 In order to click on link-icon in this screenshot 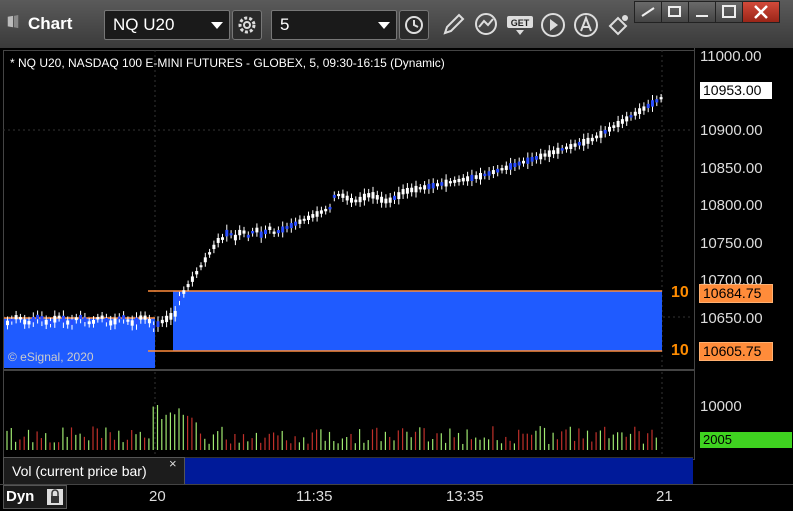, I will do `click(619, 25)`.